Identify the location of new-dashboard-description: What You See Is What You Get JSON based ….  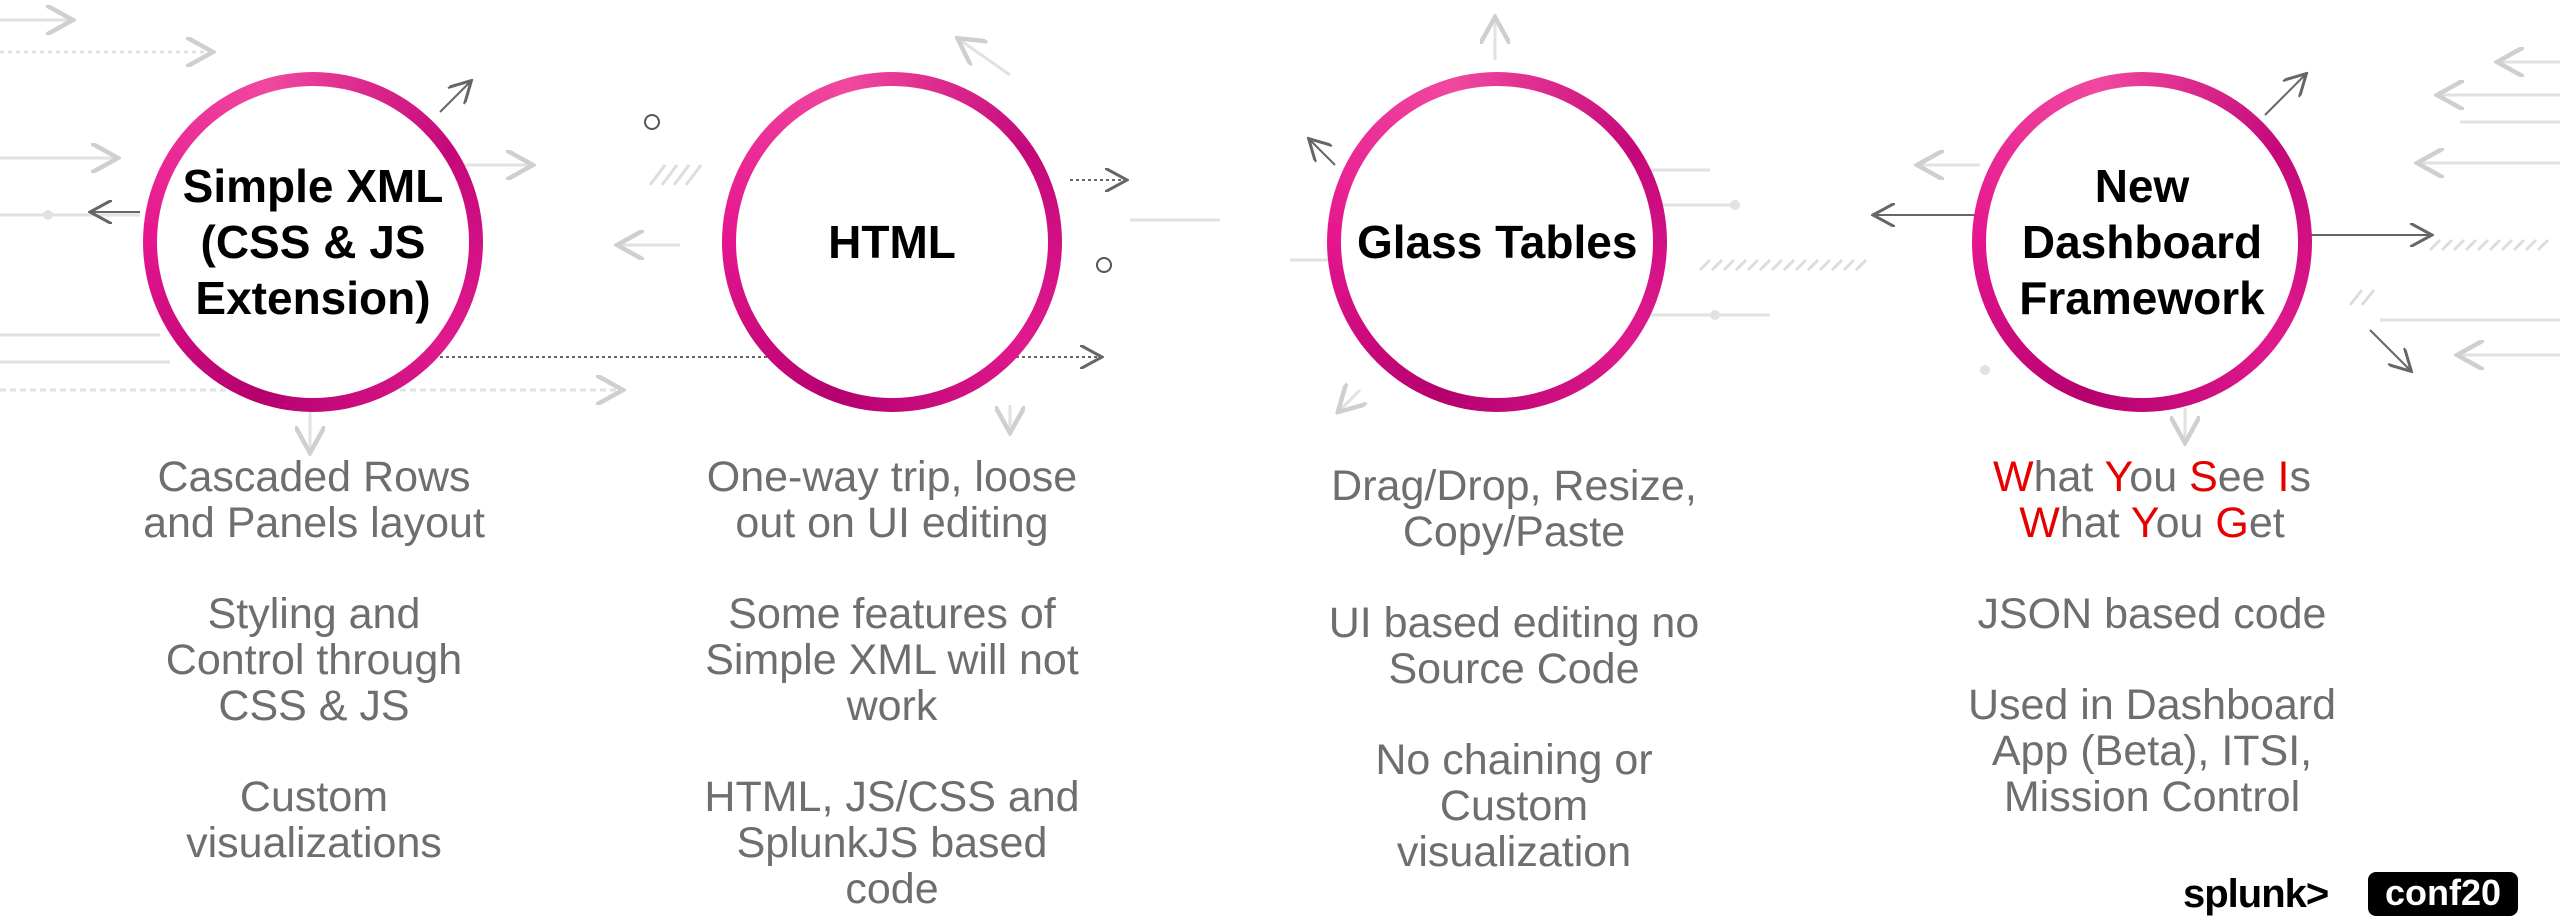
(2152, 637).